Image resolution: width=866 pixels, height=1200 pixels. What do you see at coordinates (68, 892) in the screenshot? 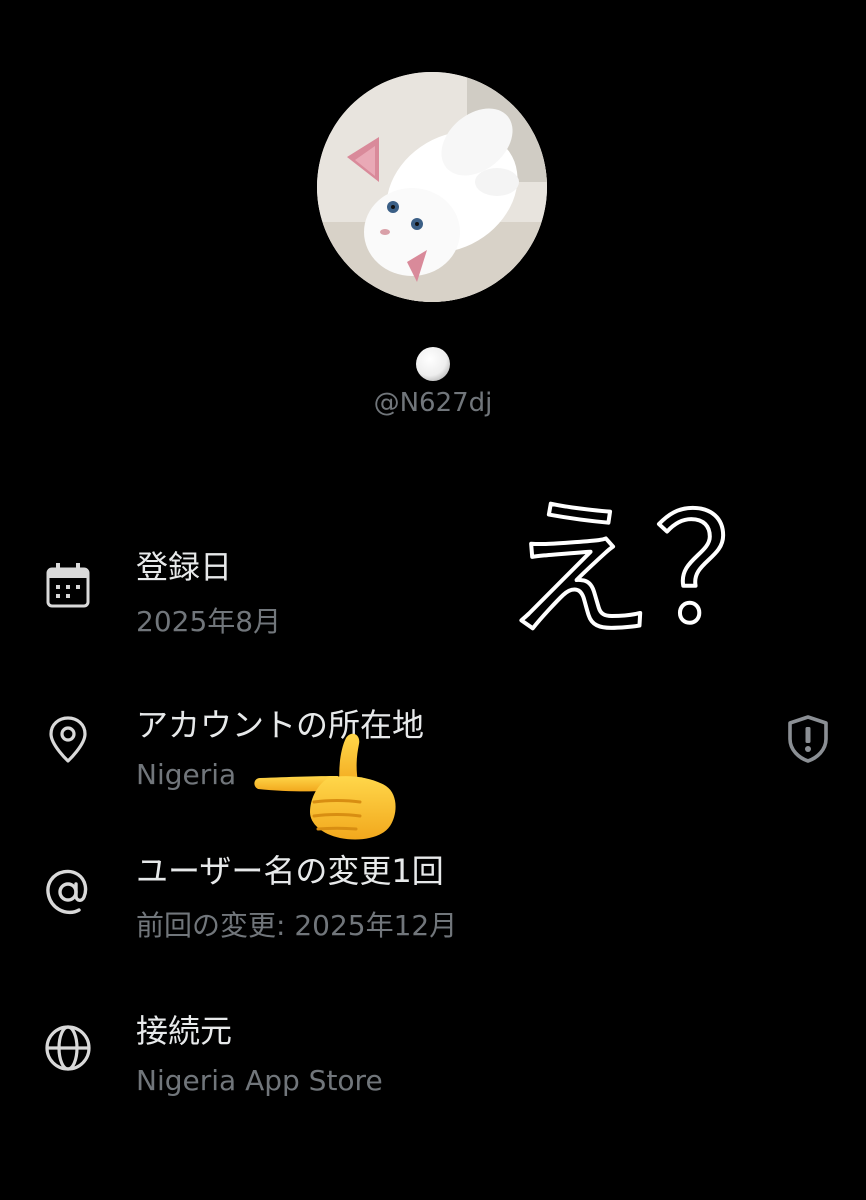
I see `at-sign-icon` at bounding box center [68, 892].